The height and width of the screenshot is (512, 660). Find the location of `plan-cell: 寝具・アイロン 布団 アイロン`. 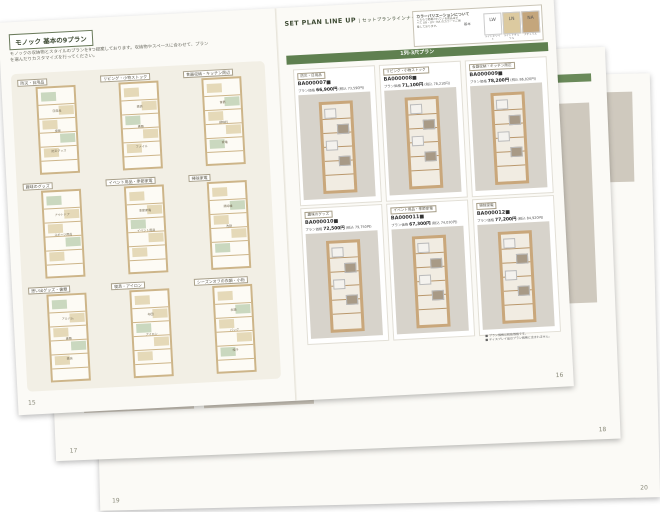

plan-cell: 寝具・アイロン 布団 アイロン is located at coordinates (153, 331).